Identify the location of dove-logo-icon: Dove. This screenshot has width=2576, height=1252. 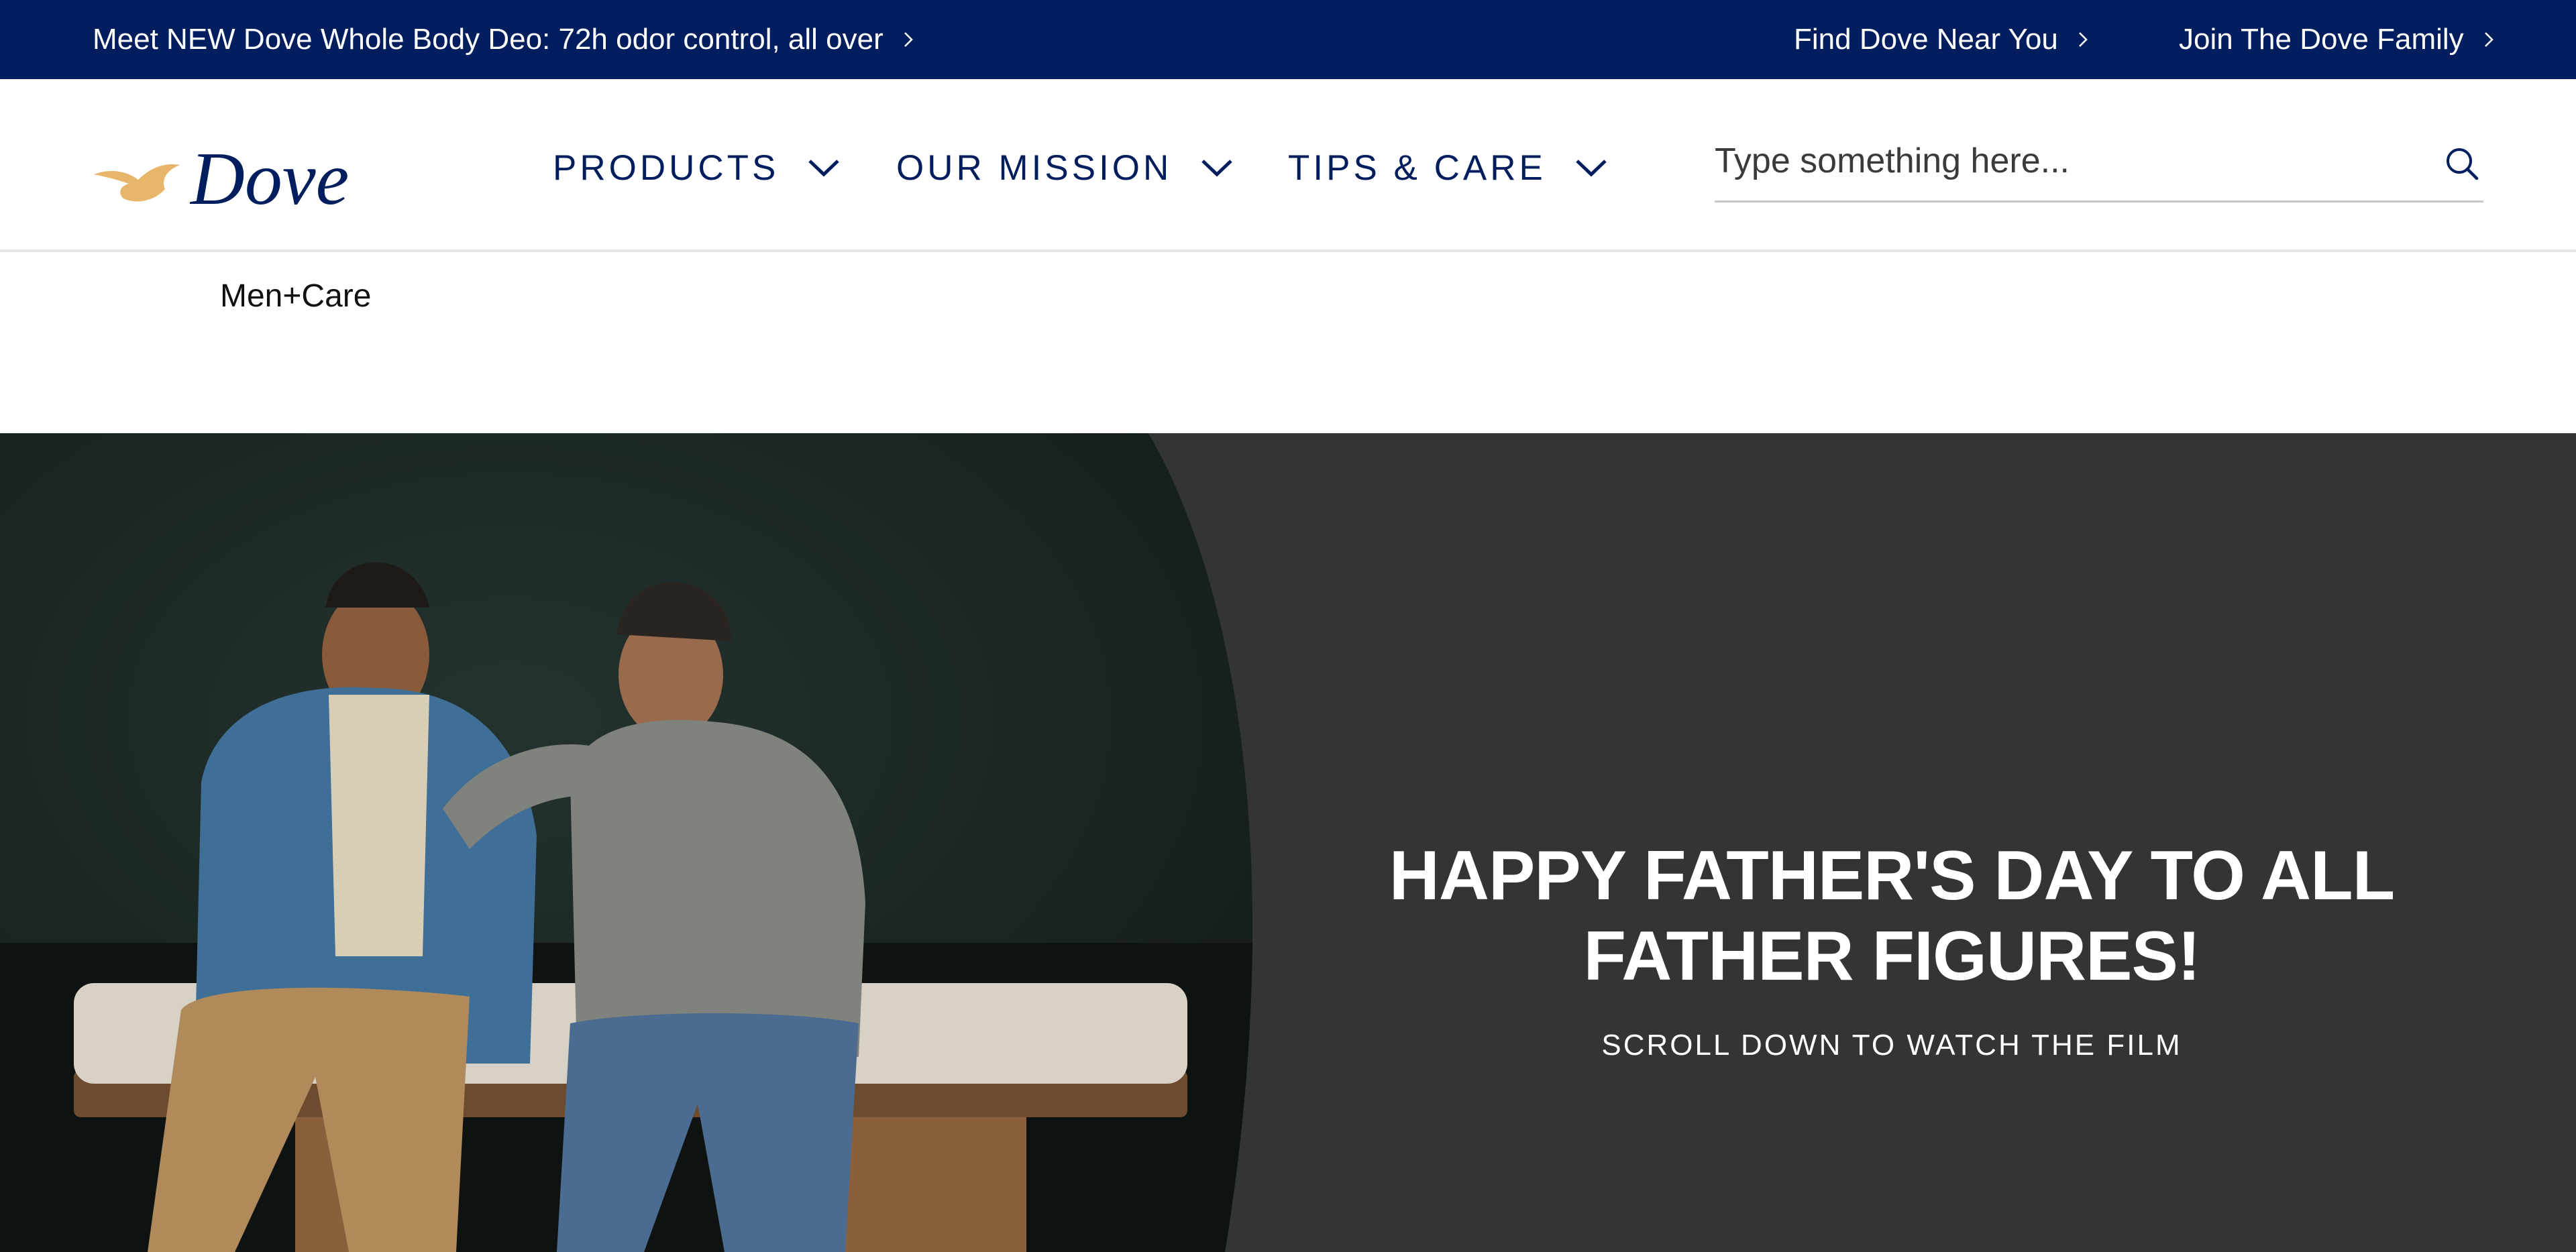
(221, 179).